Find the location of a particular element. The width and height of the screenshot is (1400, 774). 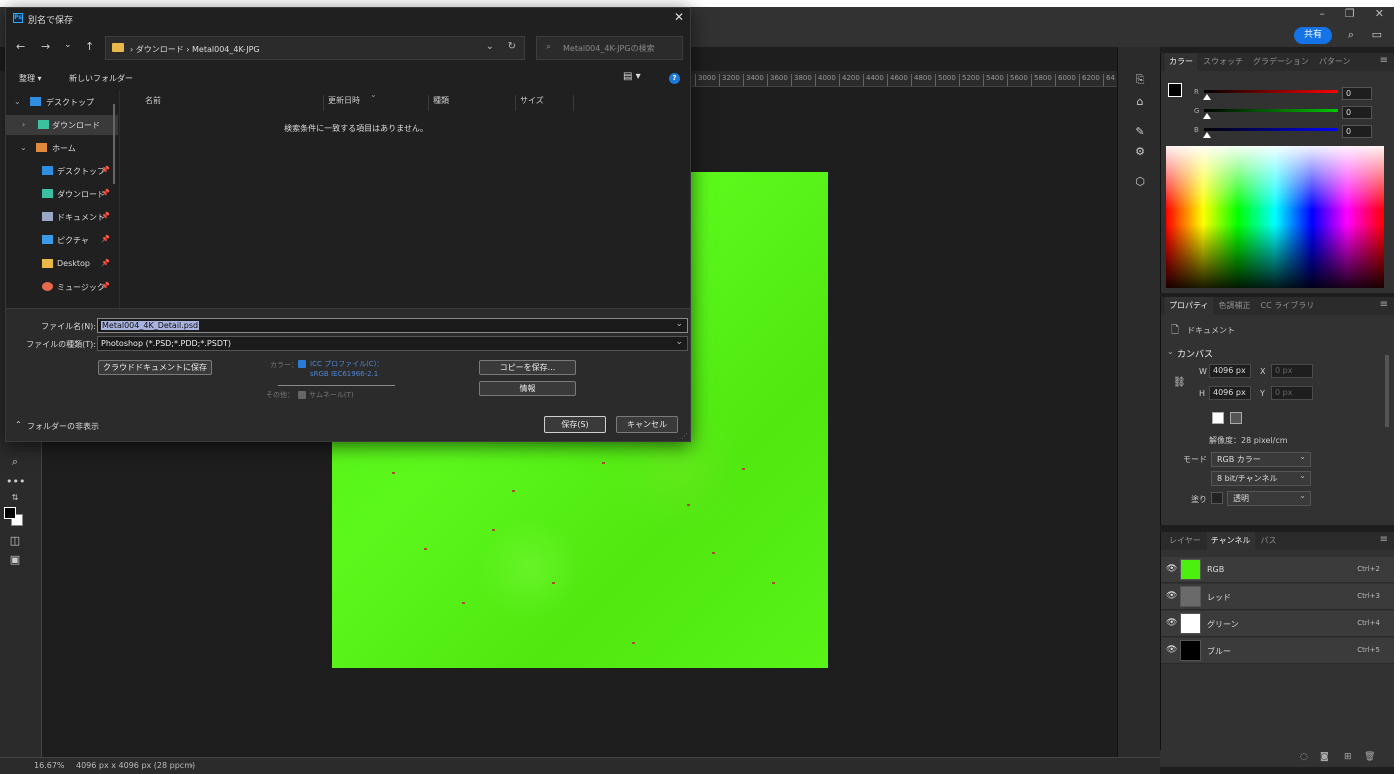

address-bar: › ダウンロード › Metal004_4K-JPG ⌄ ↻ is located at coordinates (315, 48).